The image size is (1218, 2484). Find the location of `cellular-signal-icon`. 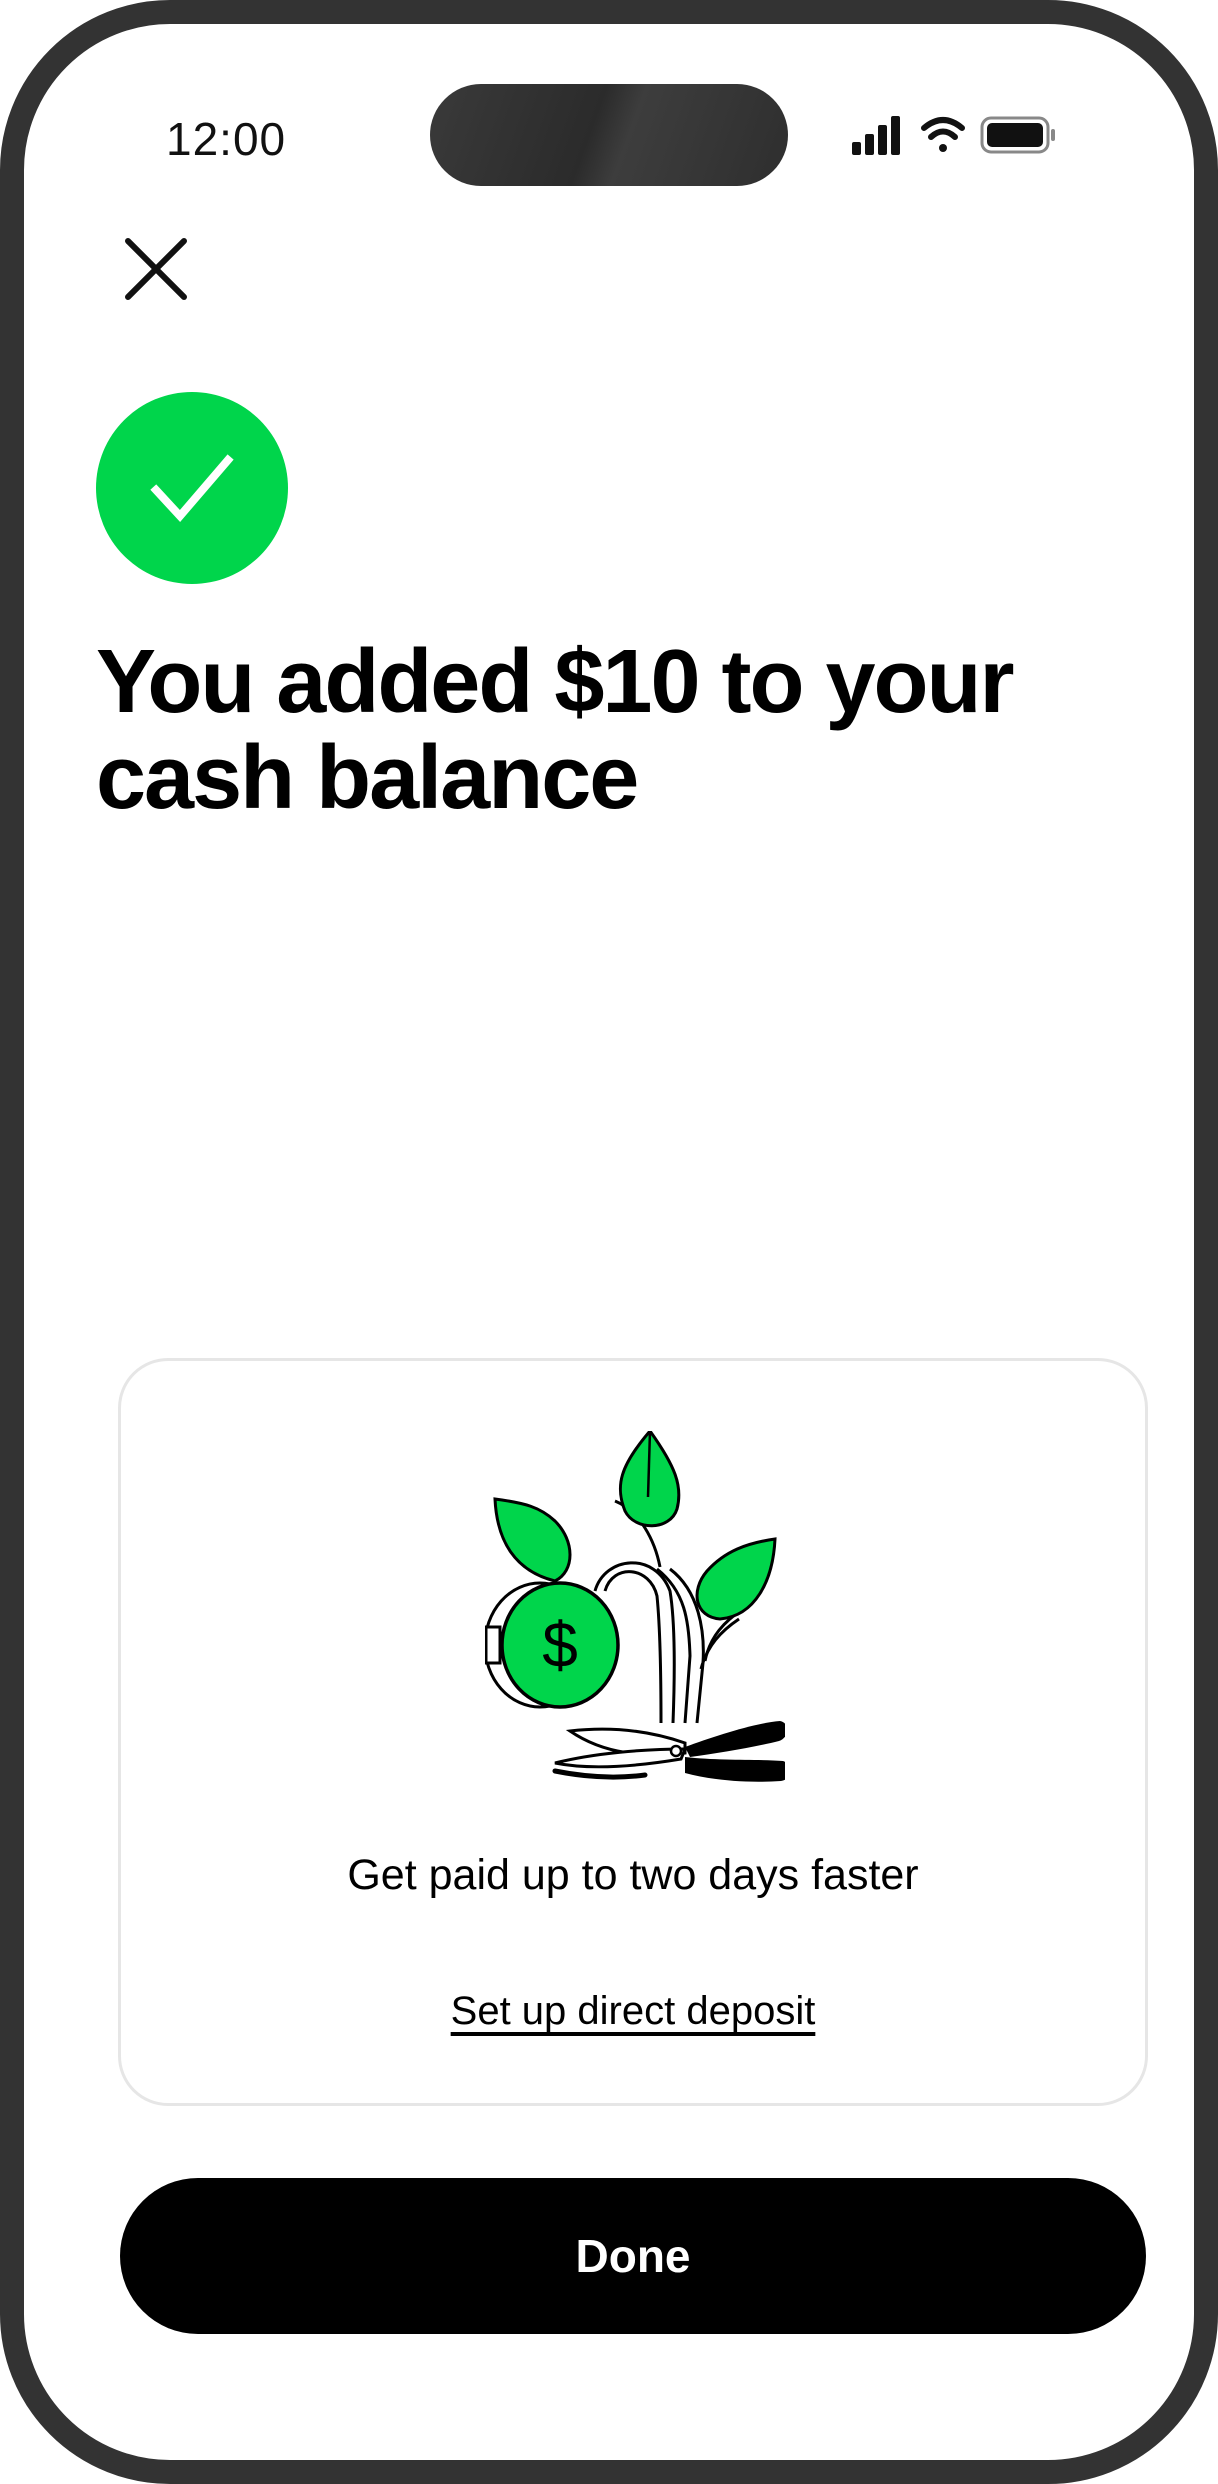

cellular-signal-icon is located at coordinates (876, 135).